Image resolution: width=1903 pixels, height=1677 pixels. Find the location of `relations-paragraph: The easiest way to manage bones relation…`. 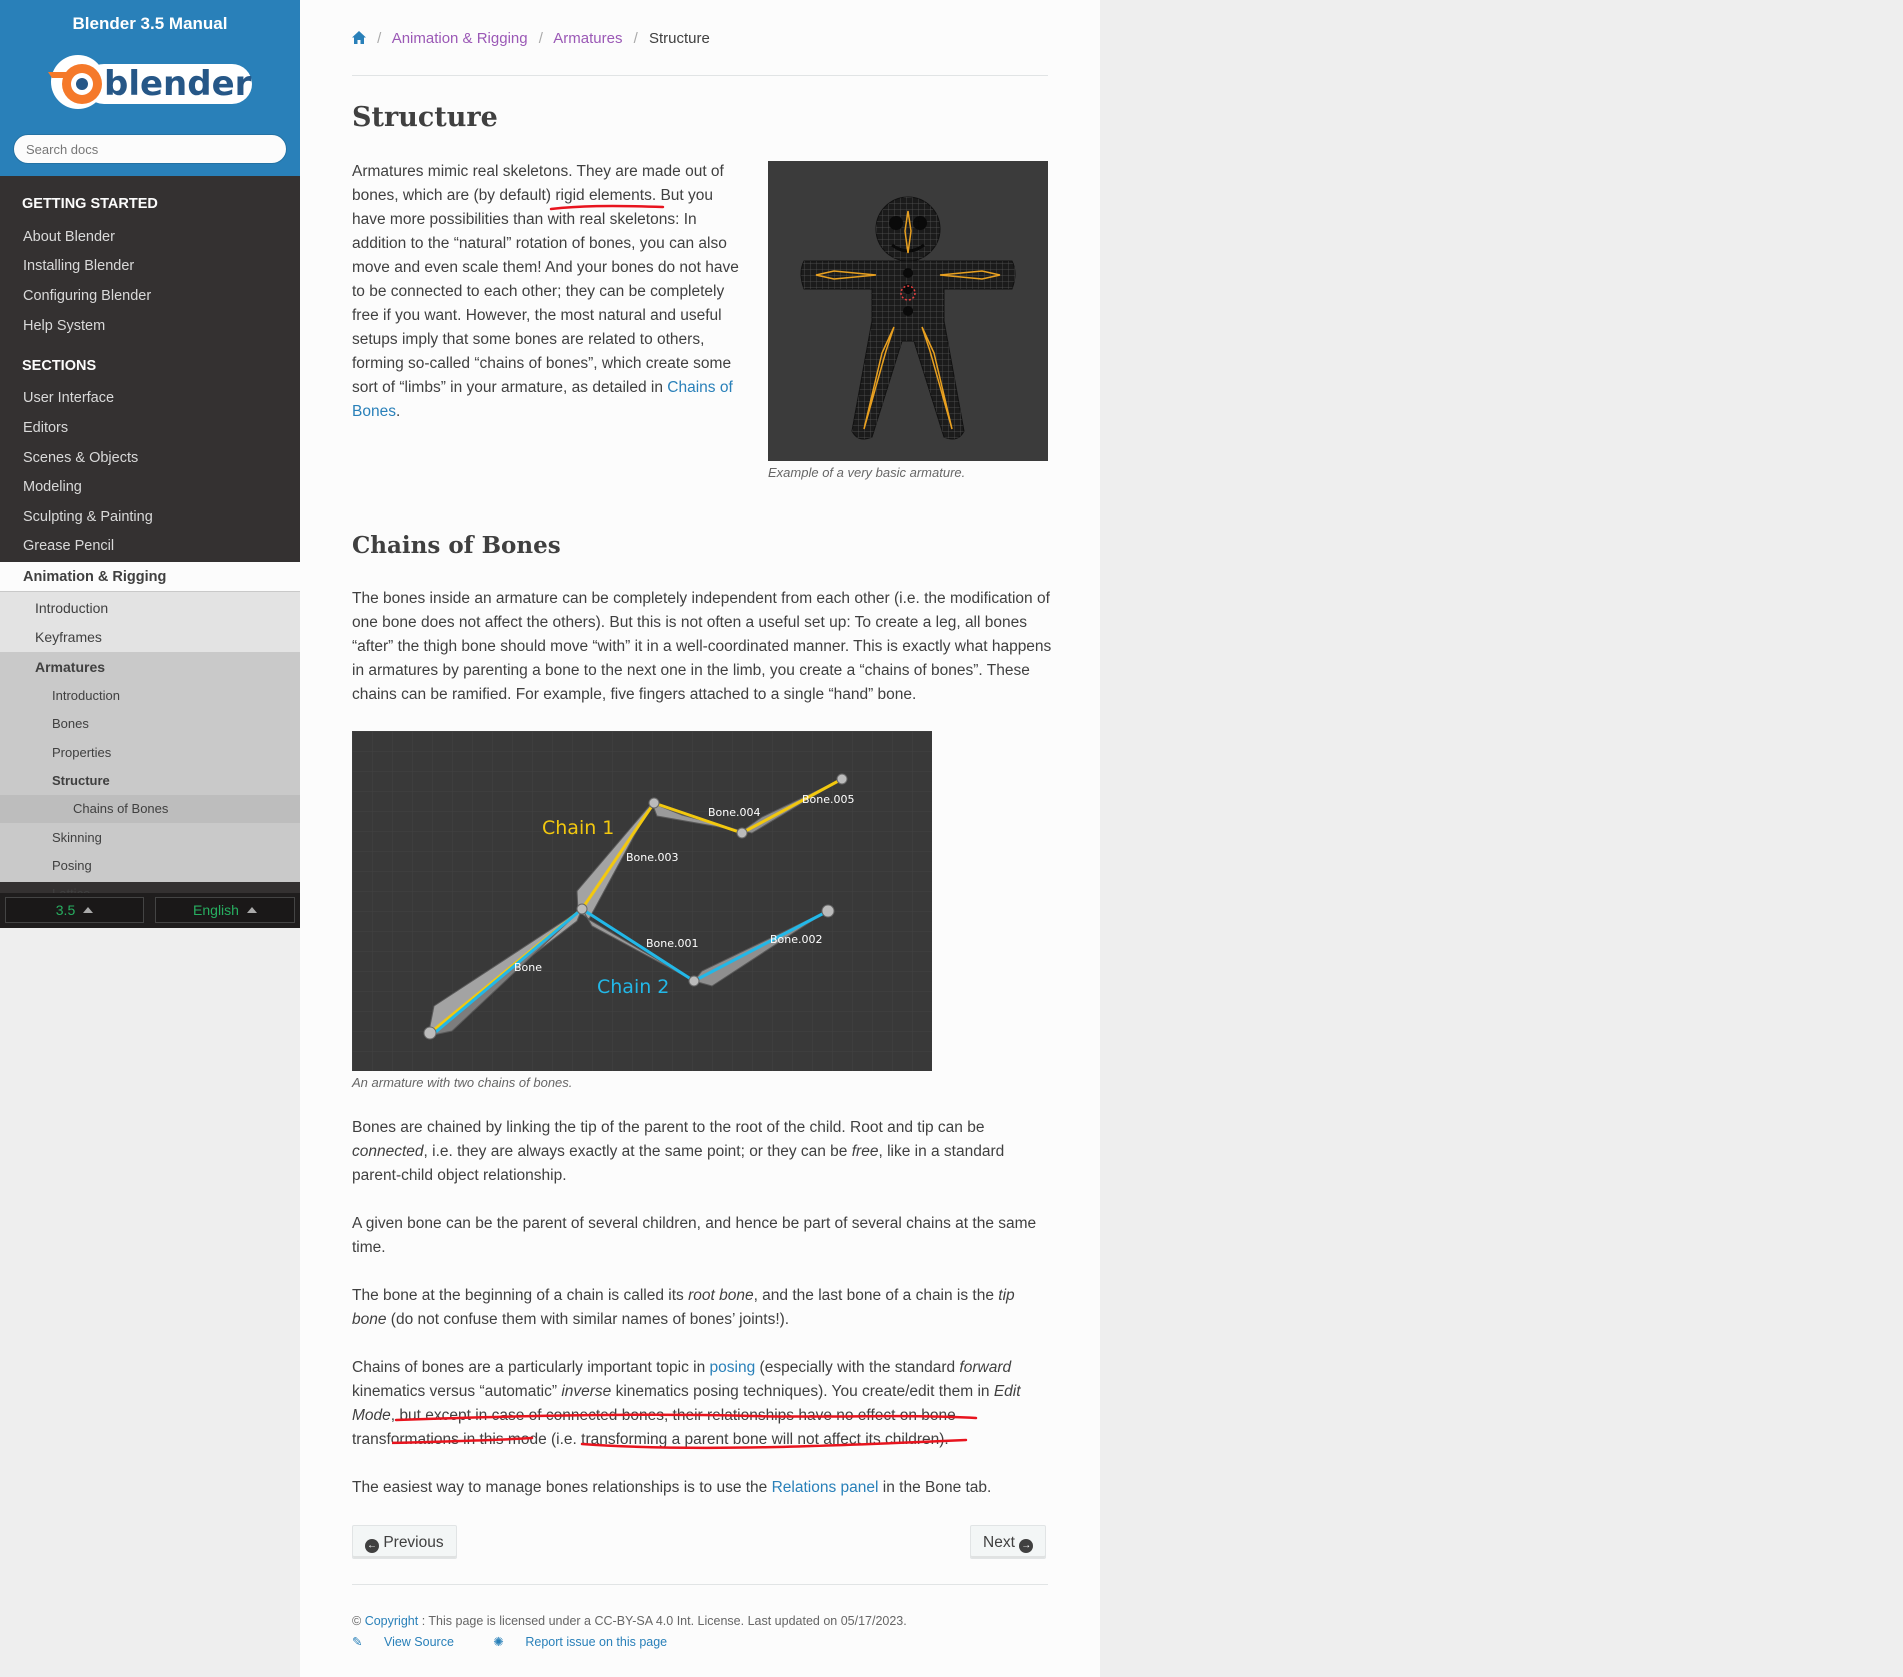

relations-paragraph: The easiest way to manage bones relation… is located at coordinates (672, 1487).